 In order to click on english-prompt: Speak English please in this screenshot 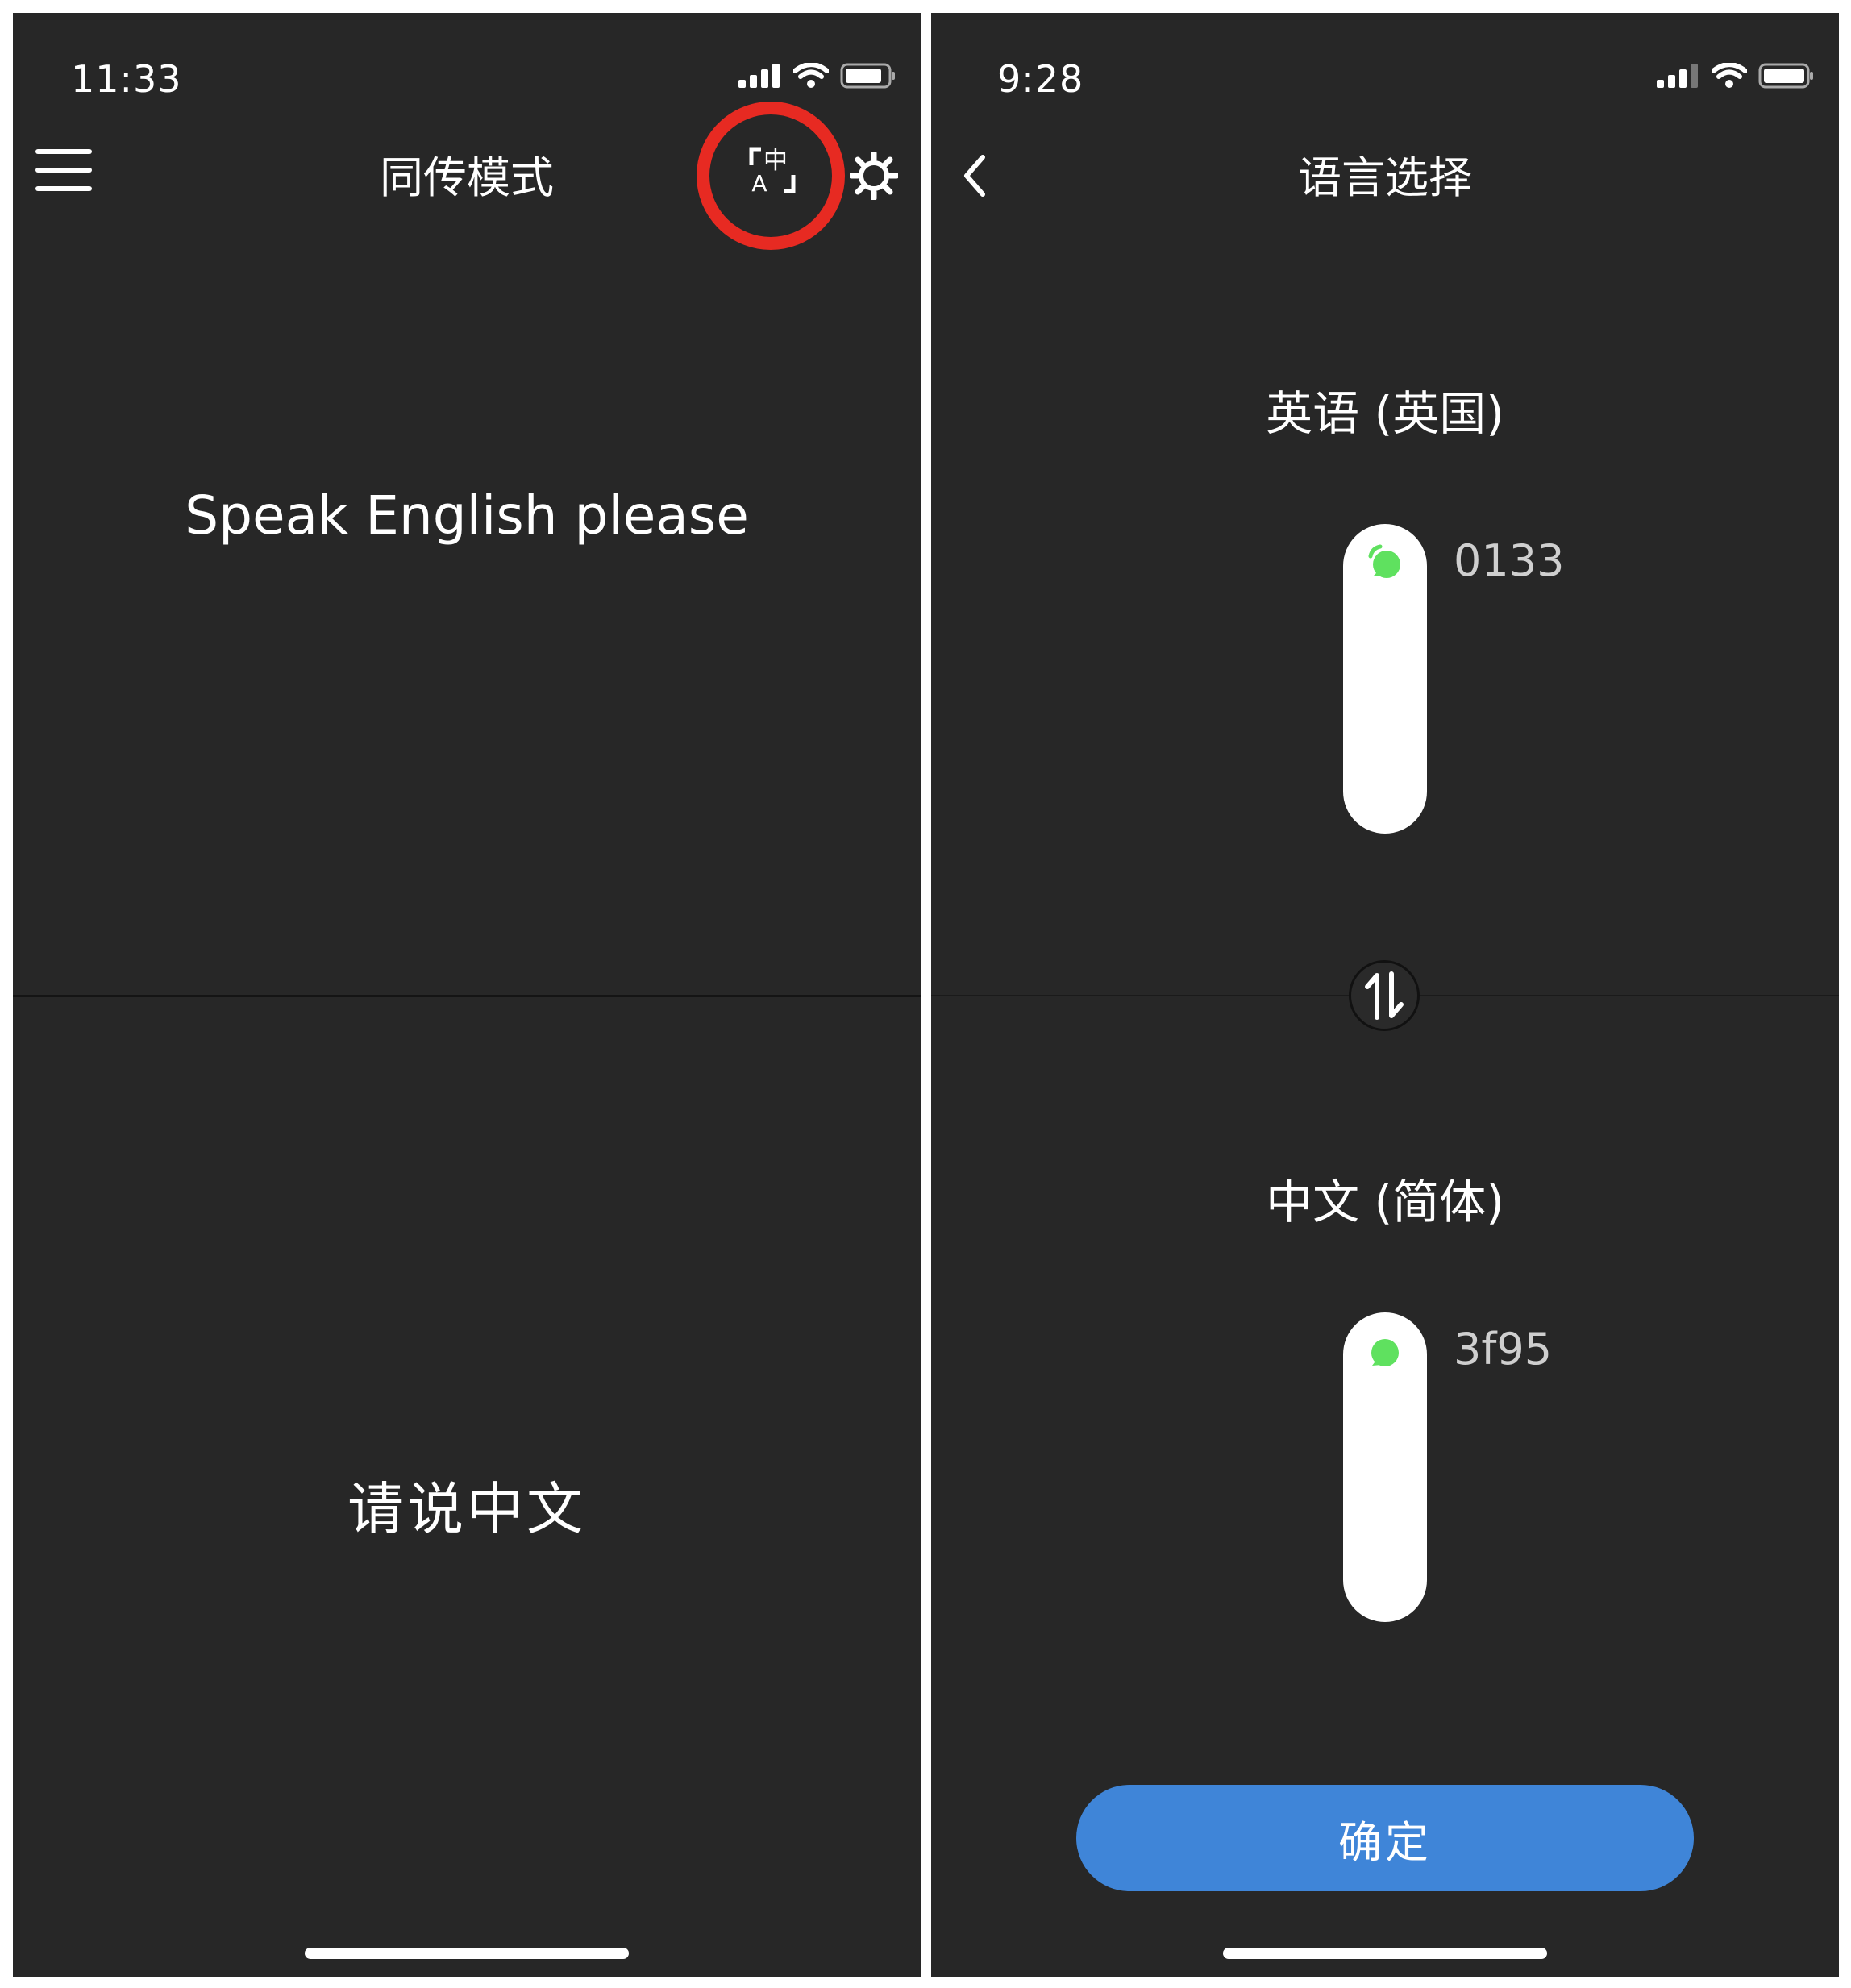, I will do `click(467, 516)`.